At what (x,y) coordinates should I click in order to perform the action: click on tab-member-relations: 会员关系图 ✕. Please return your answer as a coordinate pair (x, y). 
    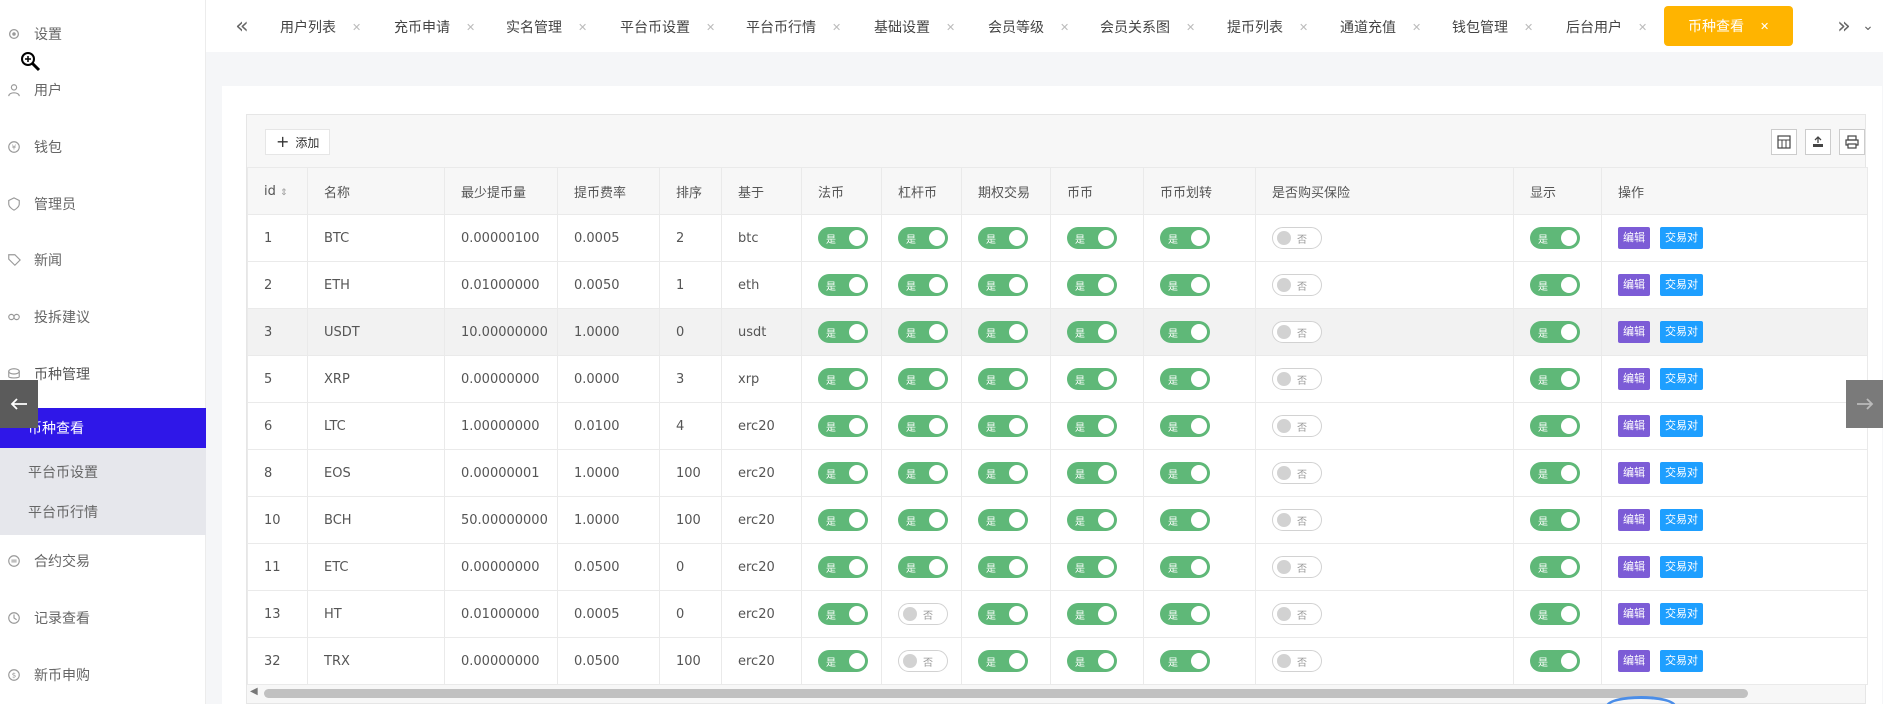
    Looking at the image, I should click on (1147, 27).